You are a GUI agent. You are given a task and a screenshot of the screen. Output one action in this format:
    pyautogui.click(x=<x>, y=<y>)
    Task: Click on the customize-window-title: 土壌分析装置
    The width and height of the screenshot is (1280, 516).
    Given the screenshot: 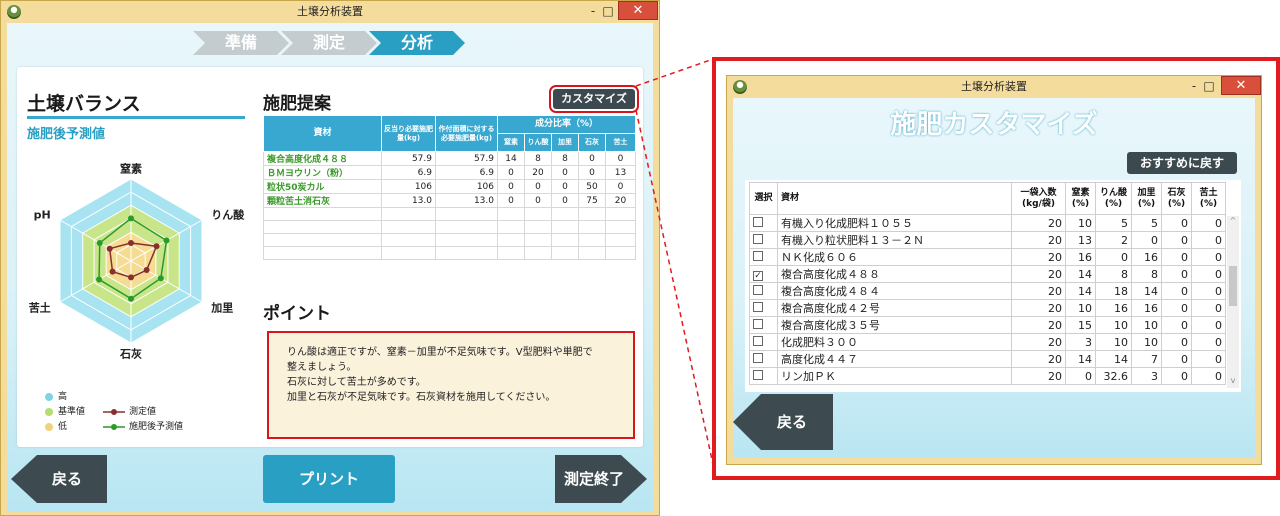 What is the action you would take?
    pyautogui.click(x=994, y=86)
    